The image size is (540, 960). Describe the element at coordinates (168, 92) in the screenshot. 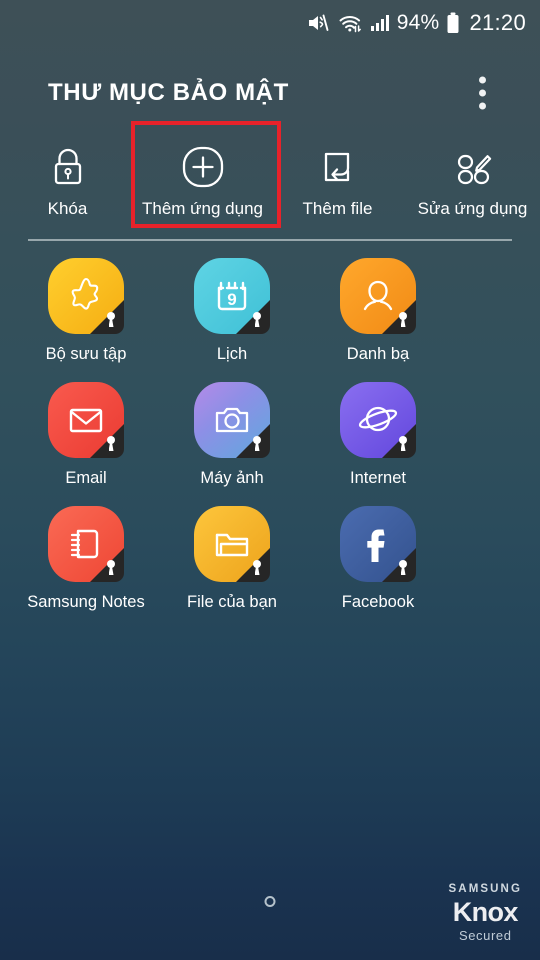

I see `page-title: THƯ MỤC BẢO MẬT` at that location.